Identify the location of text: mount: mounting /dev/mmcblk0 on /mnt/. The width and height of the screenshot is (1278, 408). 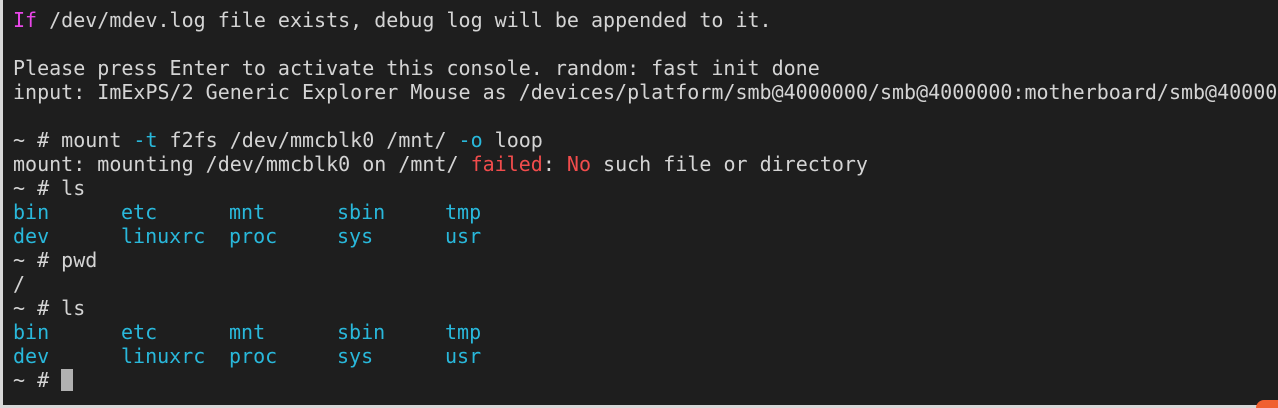
(242, 164).